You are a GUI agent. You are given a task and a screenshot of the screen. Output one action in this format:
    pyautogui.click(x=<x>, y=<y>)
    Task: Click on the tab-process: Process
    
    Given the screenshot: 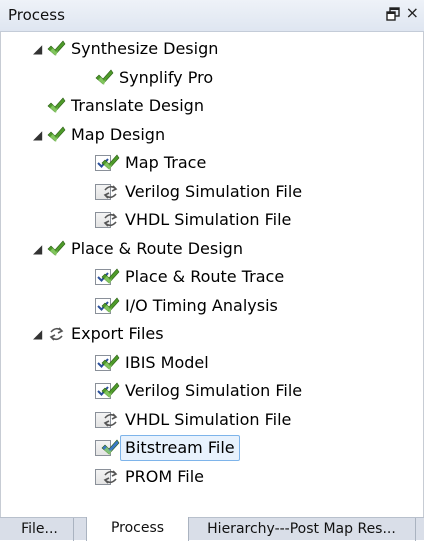 What is the action you would take?
    pyautogui.click(x=137, y=529)
    